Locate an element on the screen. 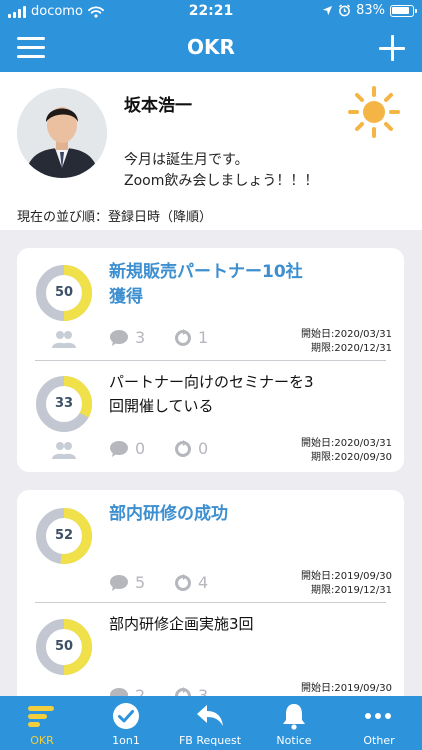 The image size is (422, 750). tab-fb-request: FB Request is located at coordinates (210, 723).